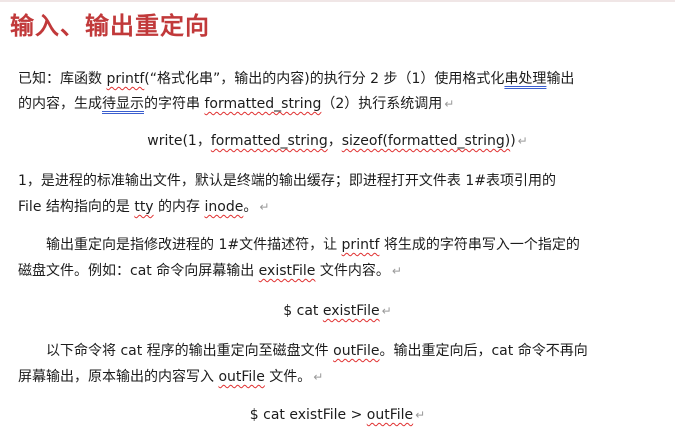 The height and width of the screenshot is (428, 675). I want to click on paragraph-outfile-line2: 屏幕输出，原本输出的内容写入 outFile 文件。 ↵, so click(171, 377).